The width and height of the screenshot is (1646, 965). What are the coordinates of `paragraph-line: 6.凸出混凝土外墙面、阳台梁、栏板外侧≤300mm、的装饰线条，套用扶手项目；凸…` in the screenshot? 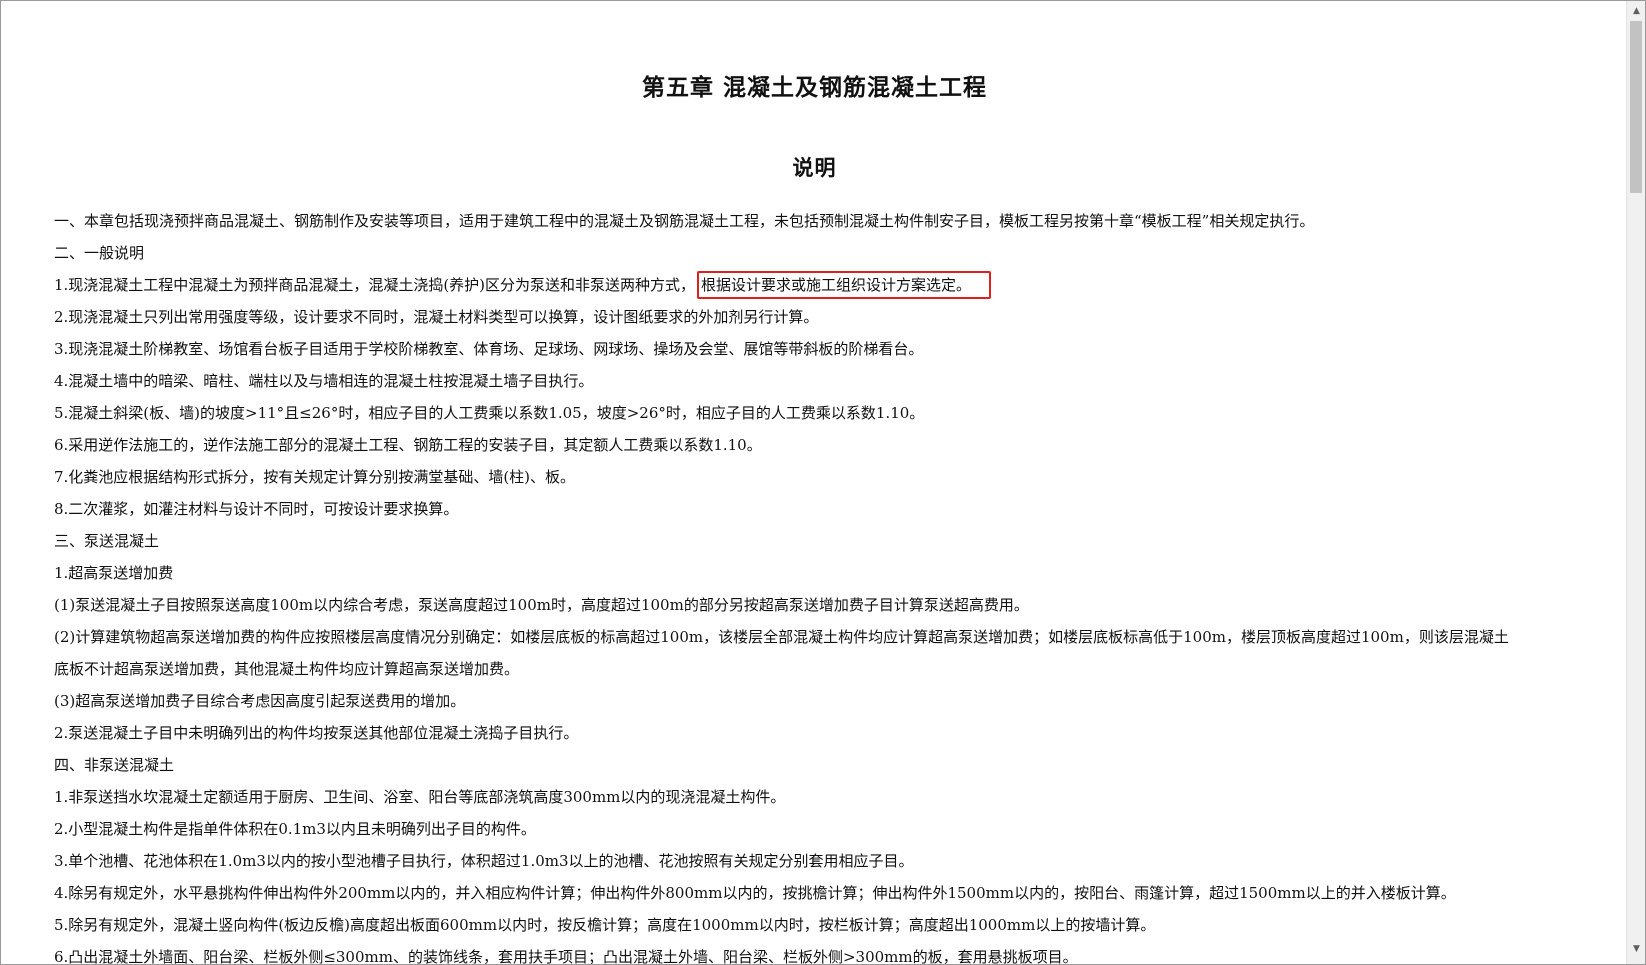 It's located at (566, 956).